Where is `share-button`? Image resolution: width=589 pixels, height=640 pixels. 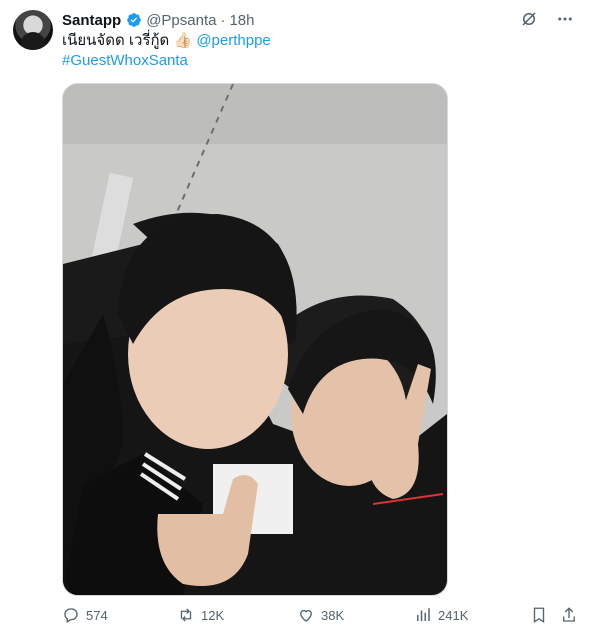
share-button is located at coordinates (569, 615).